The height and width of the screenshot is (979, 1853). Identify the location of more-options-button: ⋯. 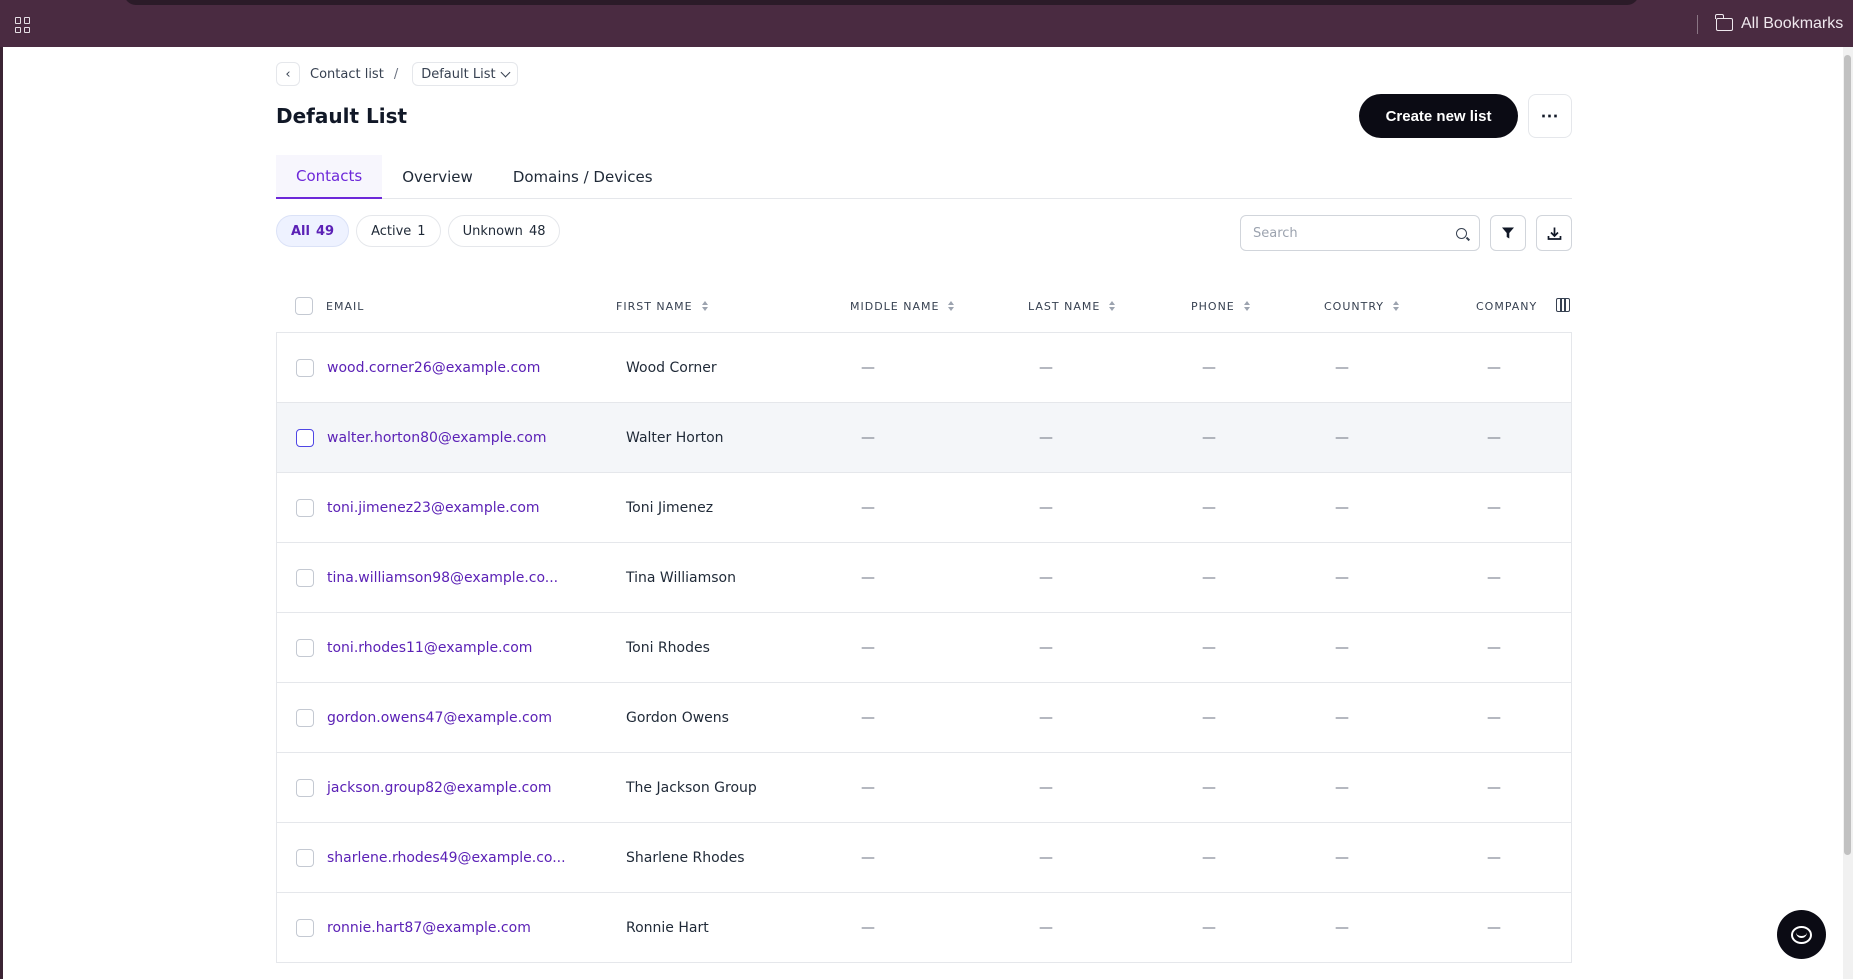
(1550, 116).